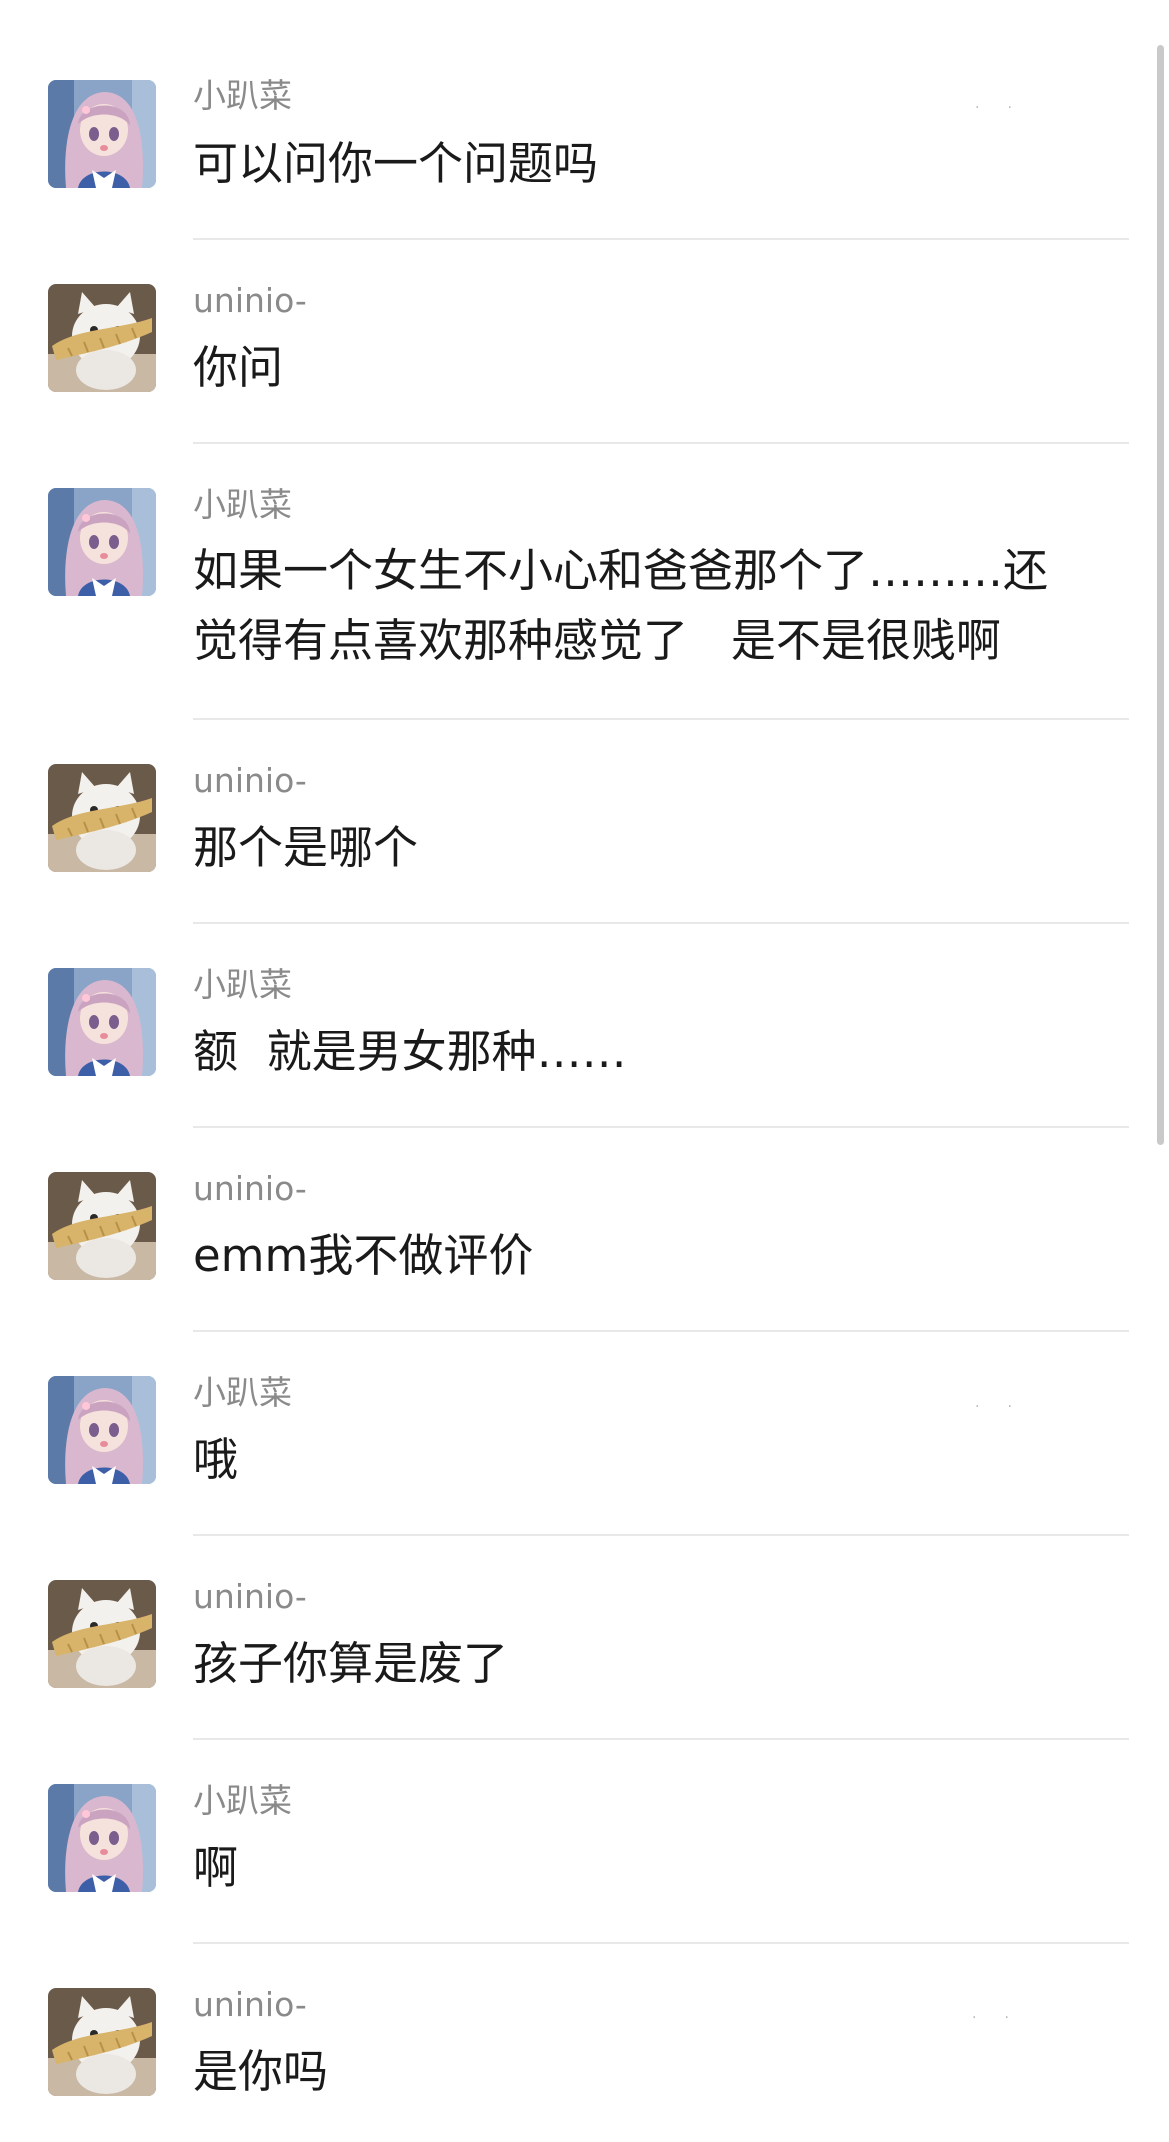  What do you see at coordinates (351, 1663) in the screenshot?
I see `message-text: 孩子你算是废了` at bounding box center [351, 1663].